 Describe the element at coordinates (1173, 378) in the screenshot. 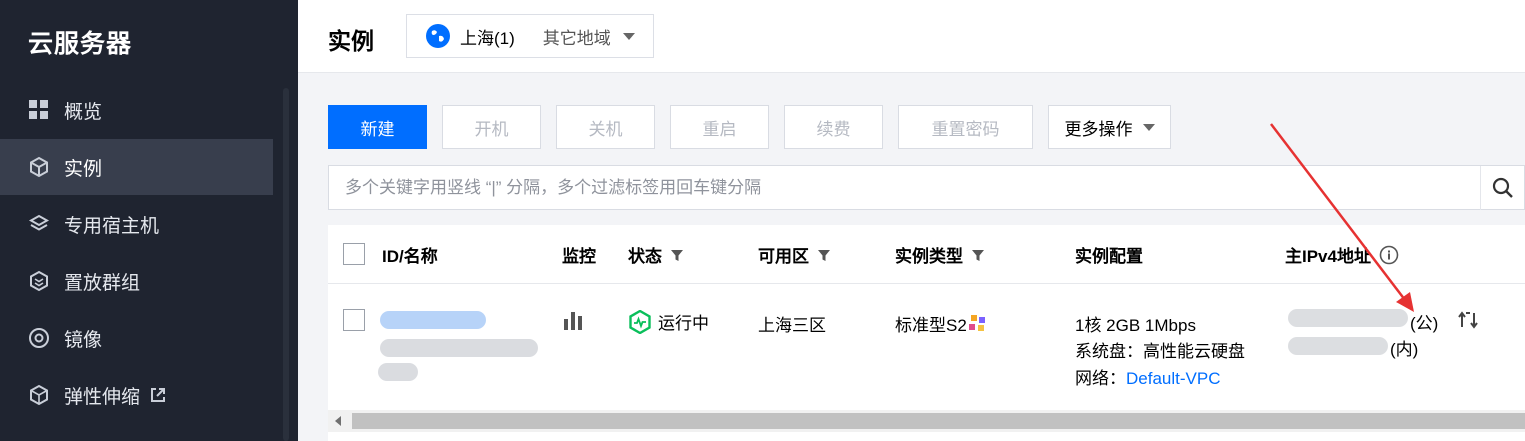

I see `network-link: Default-VPC` at that location.